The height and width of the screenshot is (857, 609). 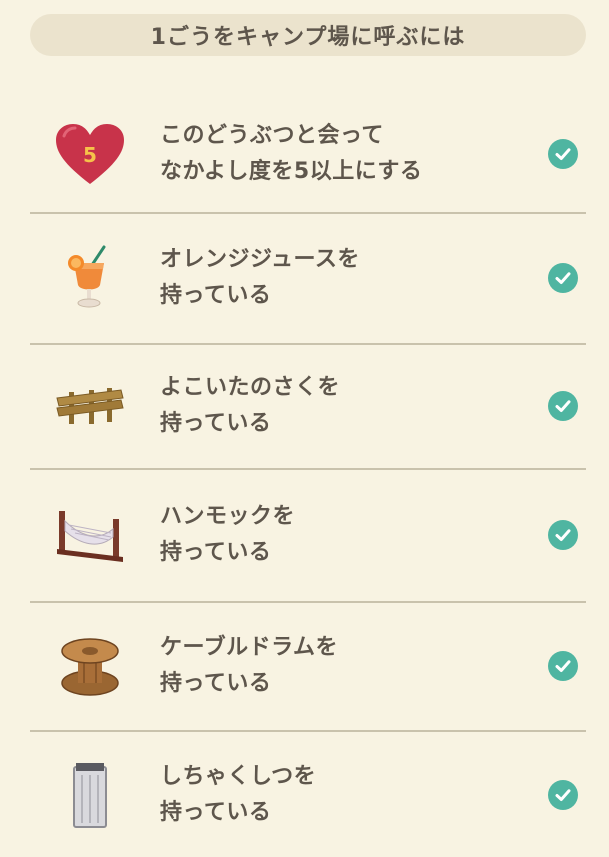 I want to click on condition-text: このどうぶつと会って なかよし度を5以上にする, so click(x=349, y=154).